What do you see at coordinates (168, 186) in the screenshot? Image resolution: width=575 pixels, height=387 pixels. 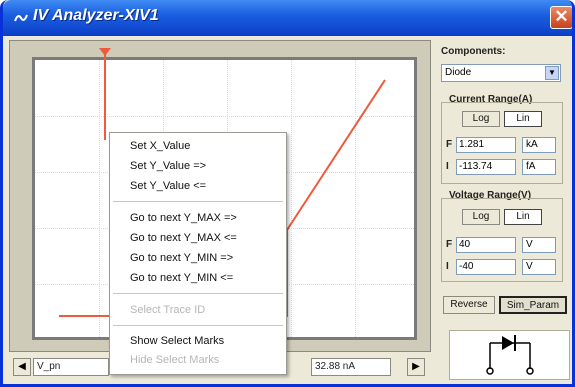 I see `menu-item-set-y-value-back: Set Y_Value <=` at bounding box center [168, 186].